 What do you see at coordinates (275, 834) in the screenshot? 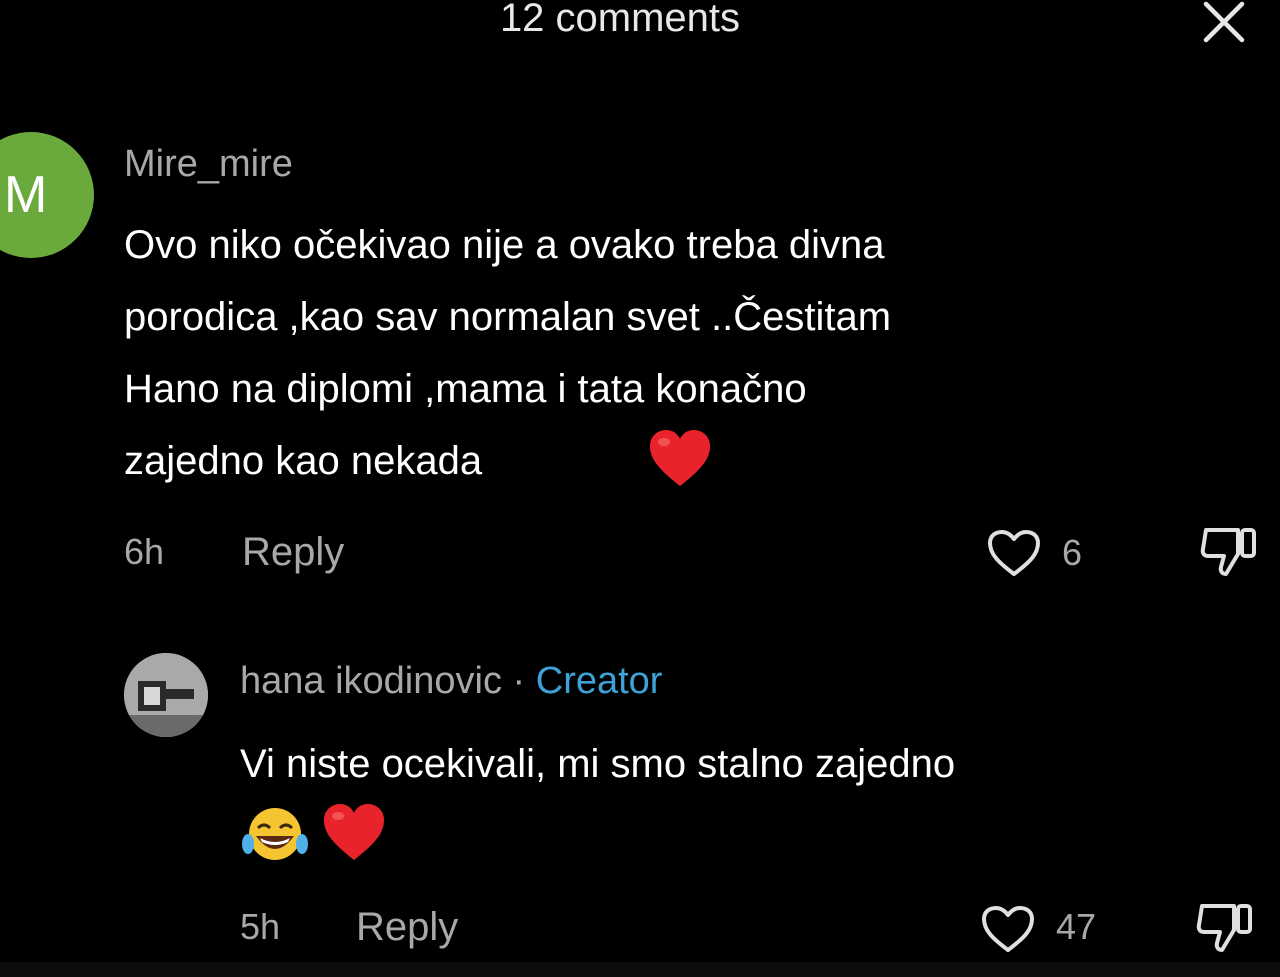
I see `laughing-emoji` at bounding box center [275, 834].